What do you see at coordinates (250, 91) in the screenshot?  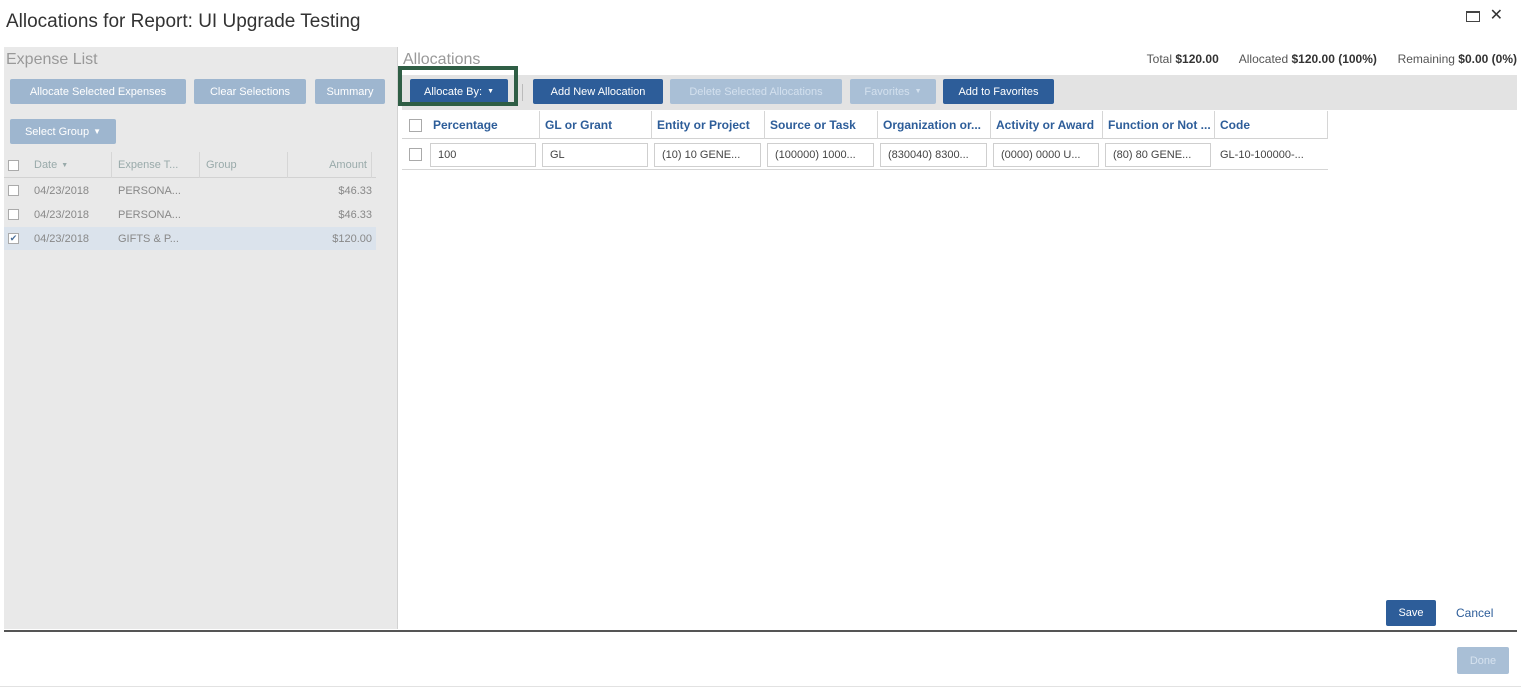 I see `clear-selections-button: Clear Selections` at bounding box center [250, 91].